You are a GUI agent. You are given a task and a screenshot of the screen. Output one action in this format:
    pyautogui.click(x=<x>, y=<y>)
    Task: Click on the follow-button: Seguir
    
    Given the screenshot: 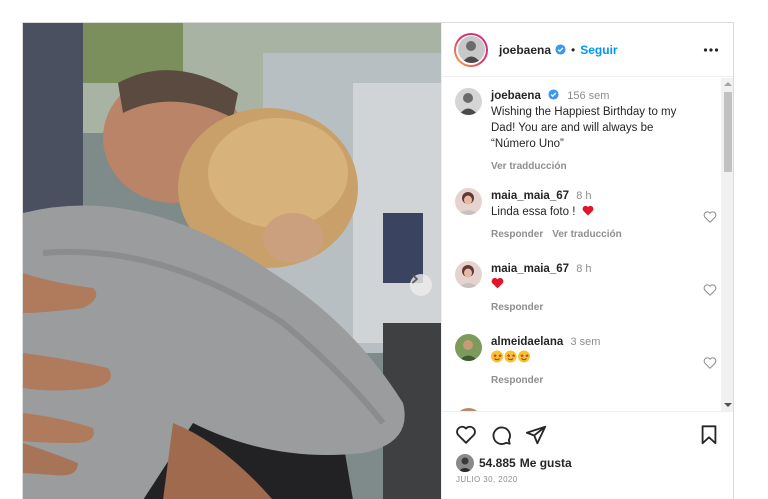 What is the action you would take?
    pyautogui.click(x=598, y=50)
    